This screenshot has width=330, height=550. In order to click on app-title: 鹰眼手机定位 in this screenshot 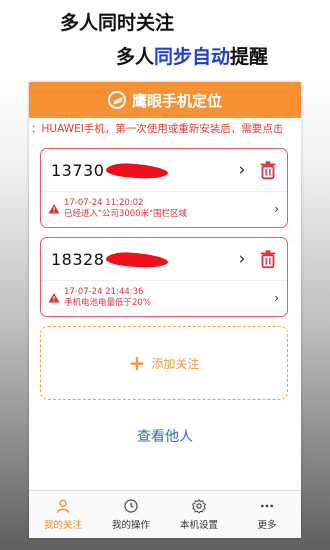, I will do `click(176, 100)`.